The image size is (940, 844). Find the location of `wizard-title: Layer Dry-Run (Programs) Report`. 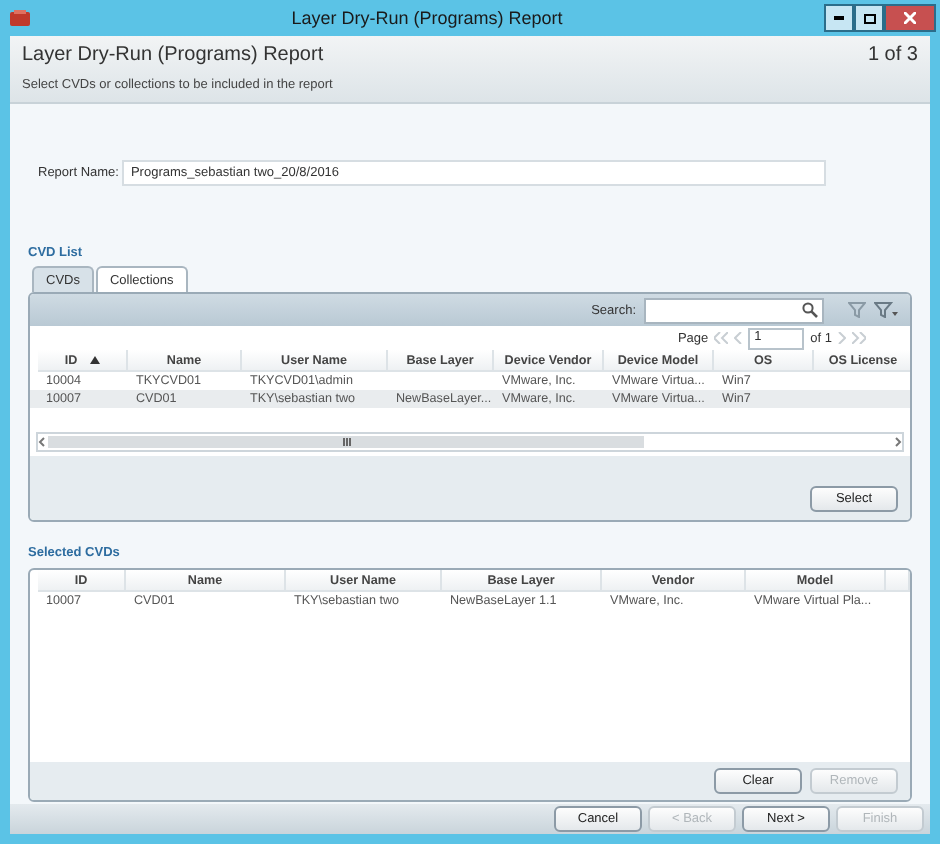

wizard-title: Layer Dry-Run (Programs) Report is located at coordinates (173, 55).